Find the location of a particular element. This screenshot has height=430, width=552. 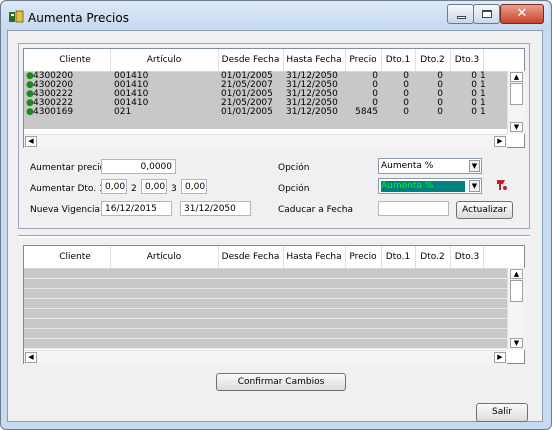

window-title: Aumenta Precios is located at coordinates (78, 18).